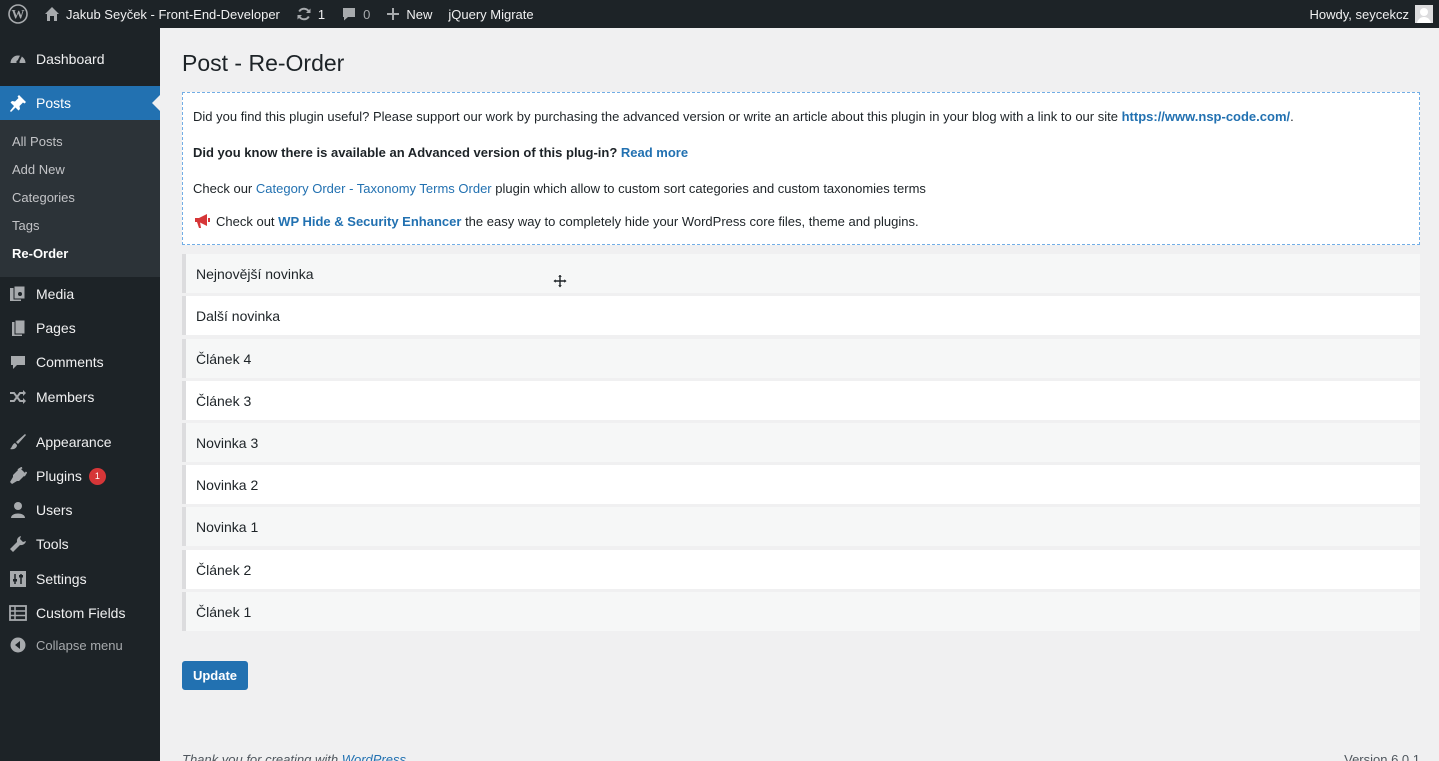  I want to click on megaphone-icon, so click(202, 222).